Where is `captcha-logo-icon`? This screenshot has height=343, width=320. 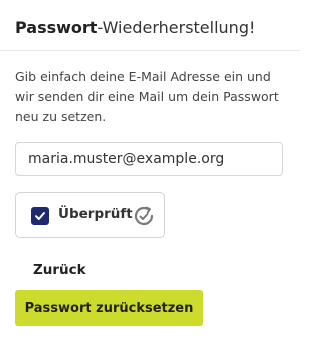
captcha-logo-icon is located at coordinates (144, 216).